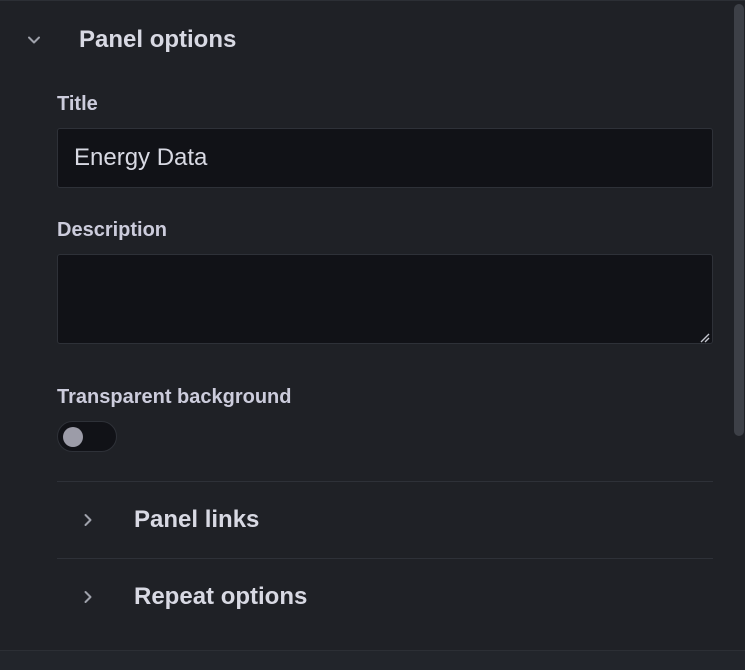 The image size is (745, 670). What do you see at coordinates (158, 39) in the screenshot?
I see `panel-options-label: Panel options` at bounding box center [158, 39].